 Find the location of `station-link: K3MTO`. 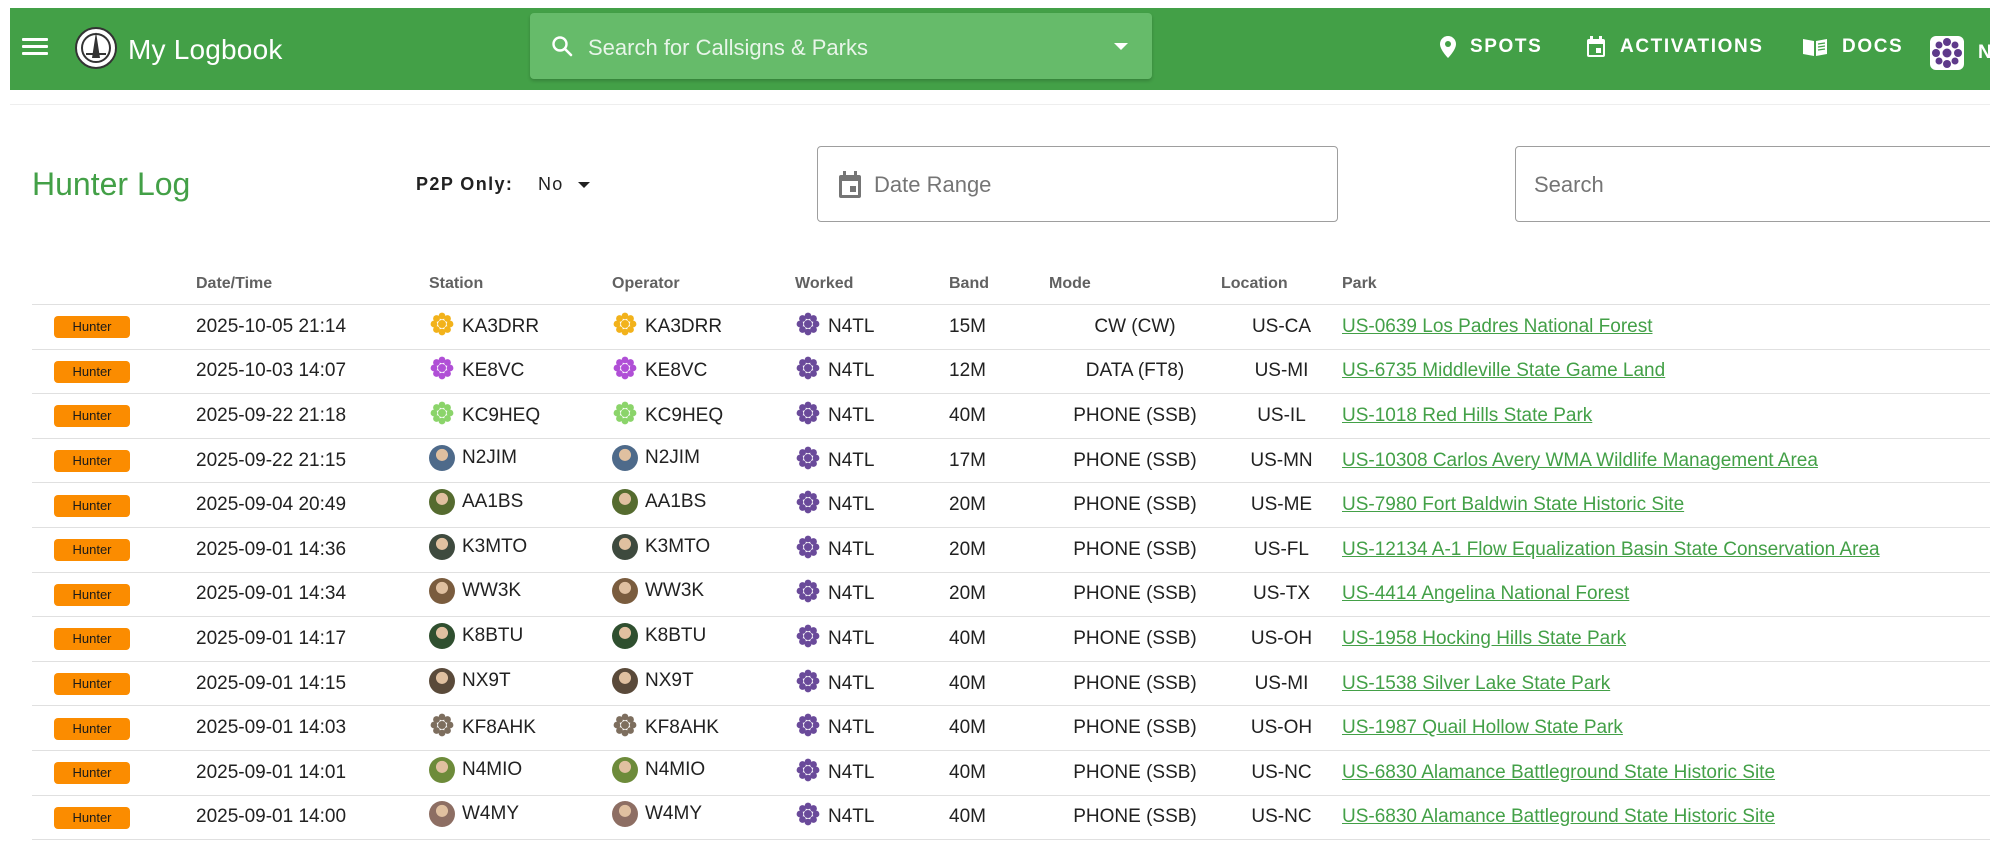

station-link: K3MTO is located at coordinates (478, 546).